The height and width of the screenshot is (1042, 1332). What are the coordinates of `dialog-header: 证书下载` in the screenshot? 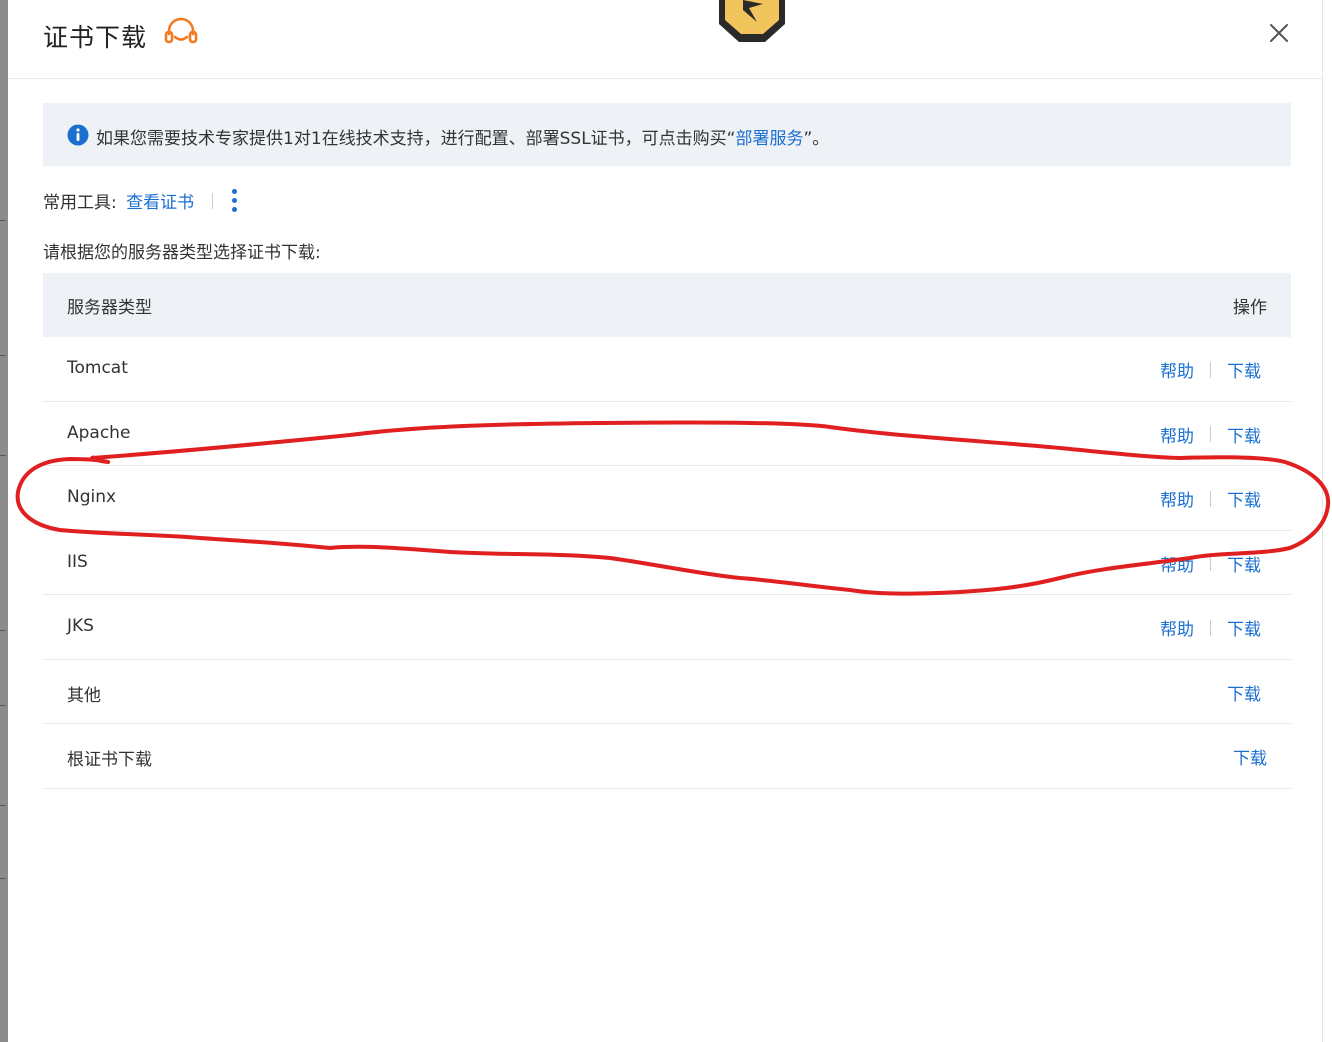 It's located at (665, 39).